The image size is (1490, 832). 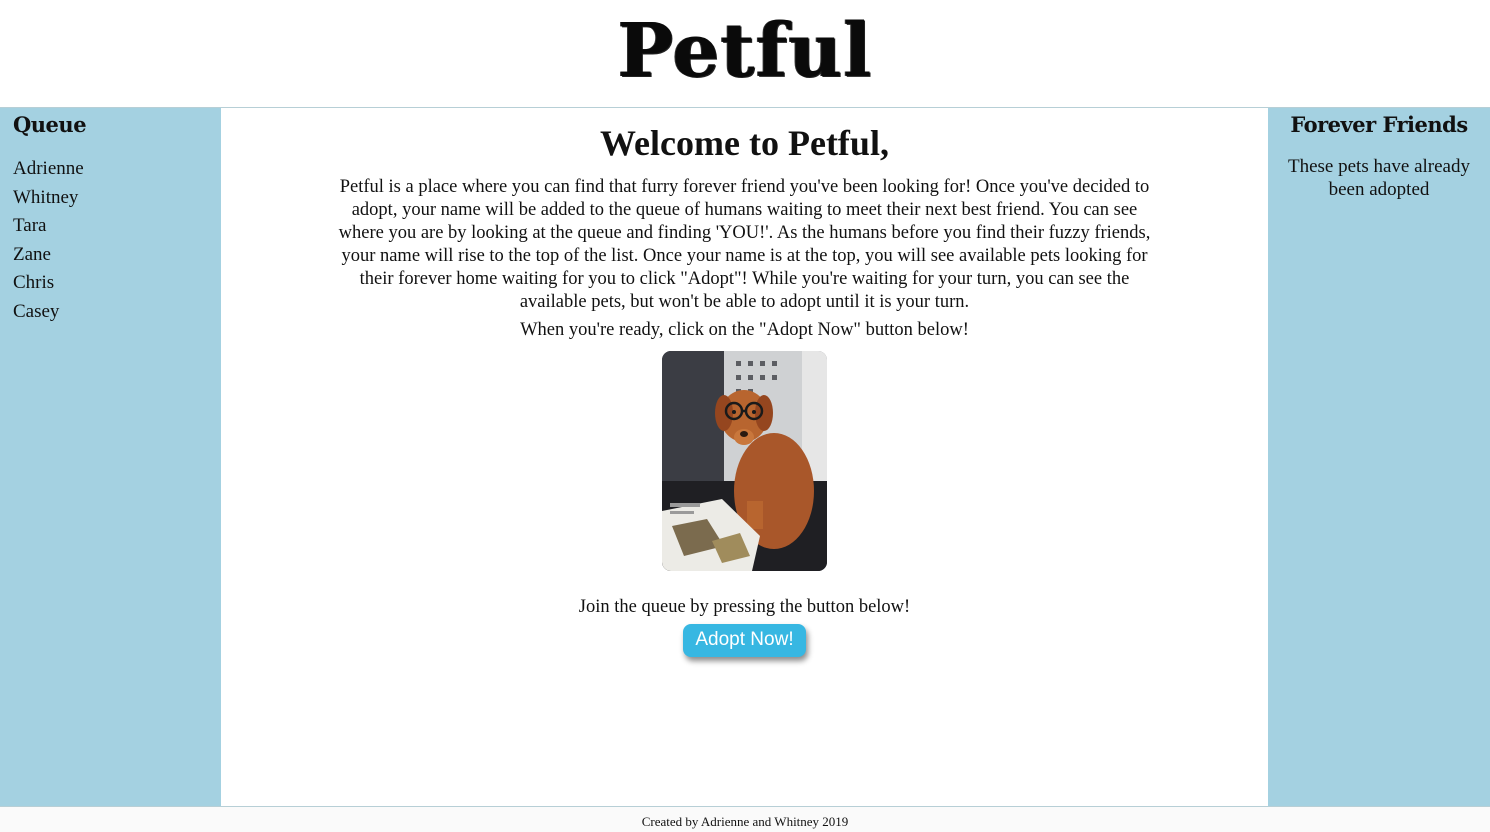 I want to click on queue-person: Adrienne, so click(x=48, y=168).